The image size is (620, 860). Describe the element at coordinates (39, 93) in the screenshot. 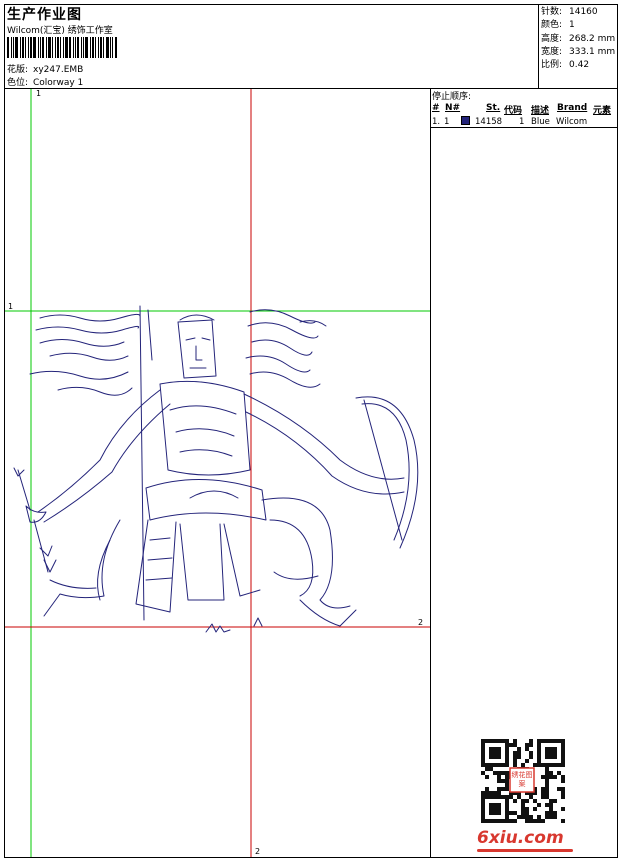

I see `guide-label-top: 1` at that location.